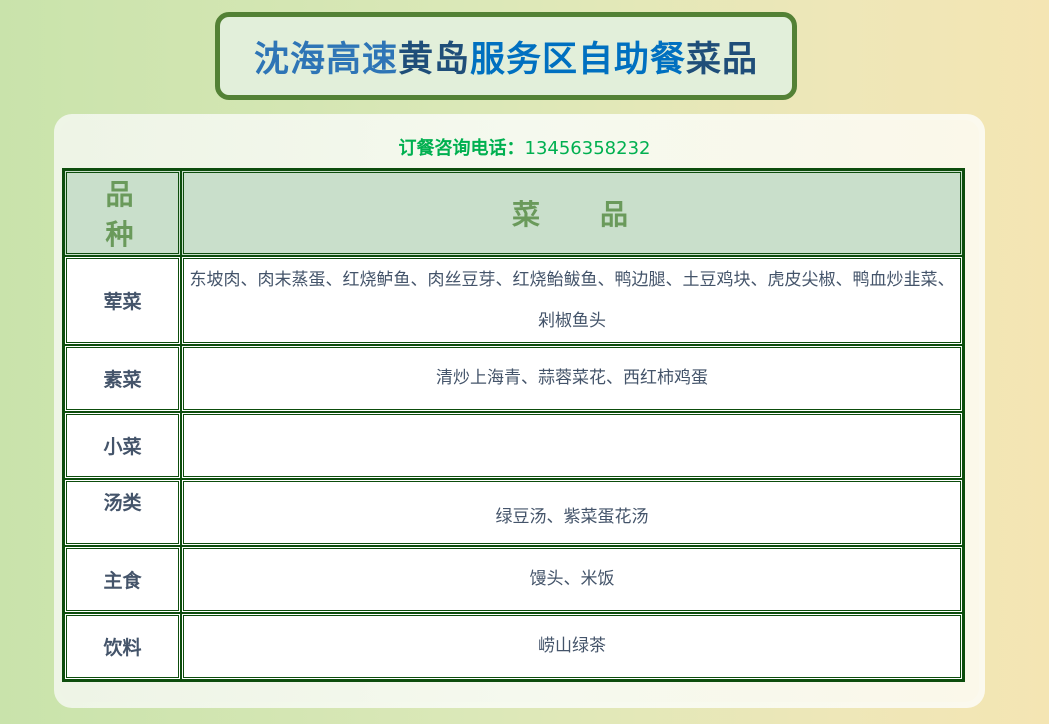  What do you see at coordinates (572, 445) in the screenshot?
I see `dishes-cell` at bounding box center [572, 445].